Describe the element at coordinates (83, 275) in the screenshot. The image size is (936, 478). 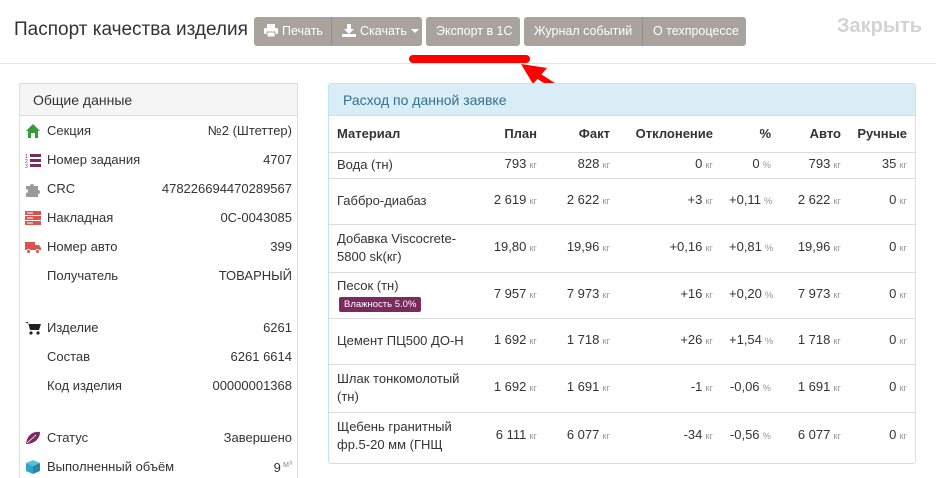
I see `info-label: Получатель` at that location.